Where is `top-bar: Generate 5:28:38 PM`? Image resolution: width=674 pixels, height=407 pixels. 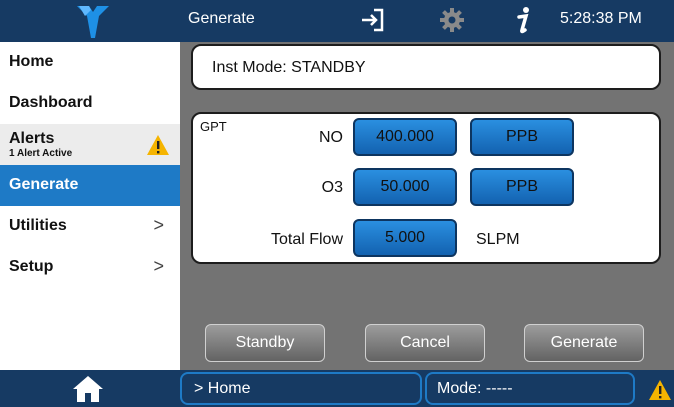 top-bar: Generate 5:28:38 PM is located at coordinates (337, 21).